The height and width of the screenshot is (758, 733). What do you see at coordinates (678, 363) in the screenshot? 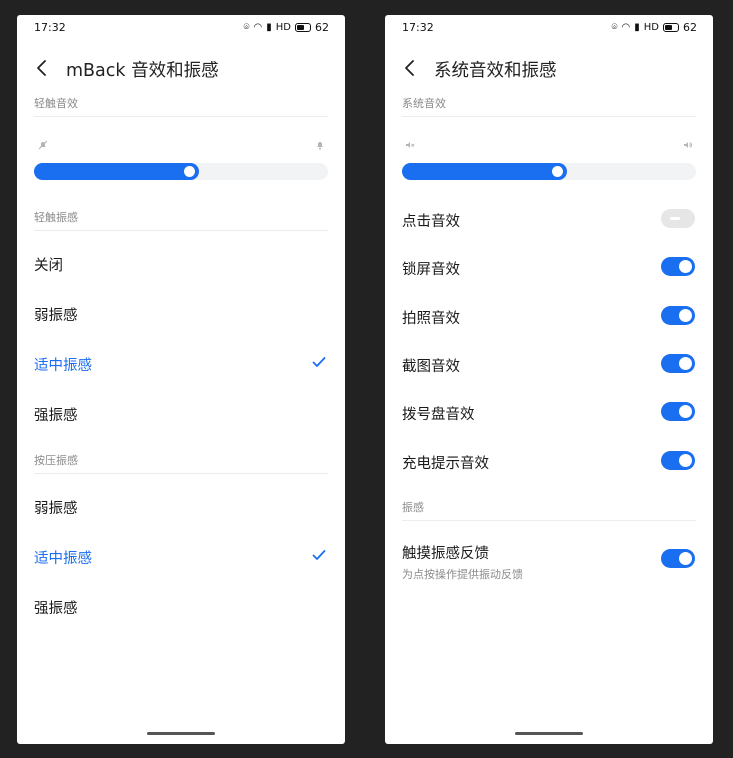
I see `screenshot-sound-toggle` at bounding box center [678, 363].